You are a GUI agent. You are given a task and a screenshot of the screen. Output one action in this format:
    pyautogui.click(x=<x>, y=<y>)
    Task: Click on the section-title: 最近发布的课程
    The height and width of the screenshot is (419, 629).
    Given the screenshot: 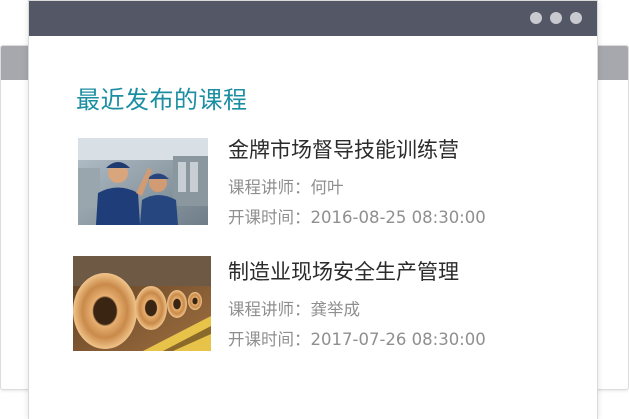 What is the action you would take?
    pyautogui.click(x=162, y=100)
    